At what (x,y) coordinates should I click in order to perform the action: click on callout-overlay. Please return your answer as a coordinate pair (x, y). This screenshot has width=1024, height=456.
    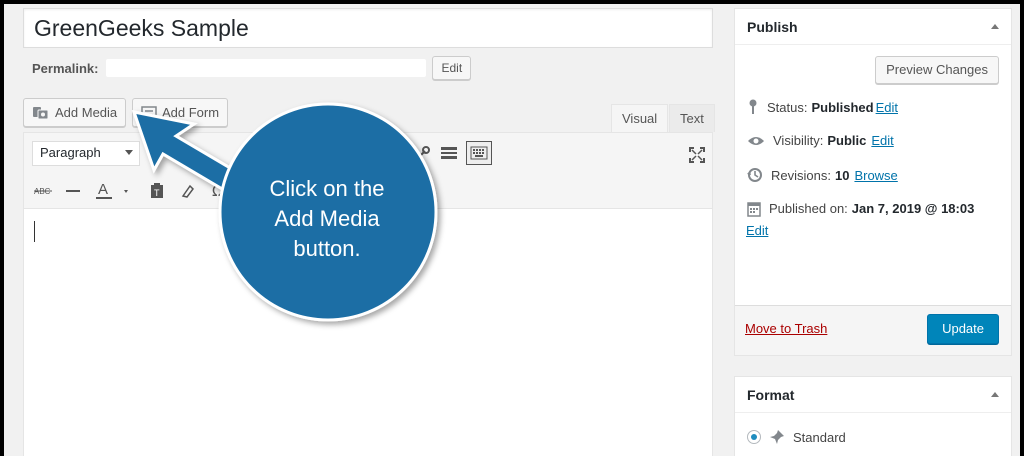
    Looking at the image, I should click on (284, 212).